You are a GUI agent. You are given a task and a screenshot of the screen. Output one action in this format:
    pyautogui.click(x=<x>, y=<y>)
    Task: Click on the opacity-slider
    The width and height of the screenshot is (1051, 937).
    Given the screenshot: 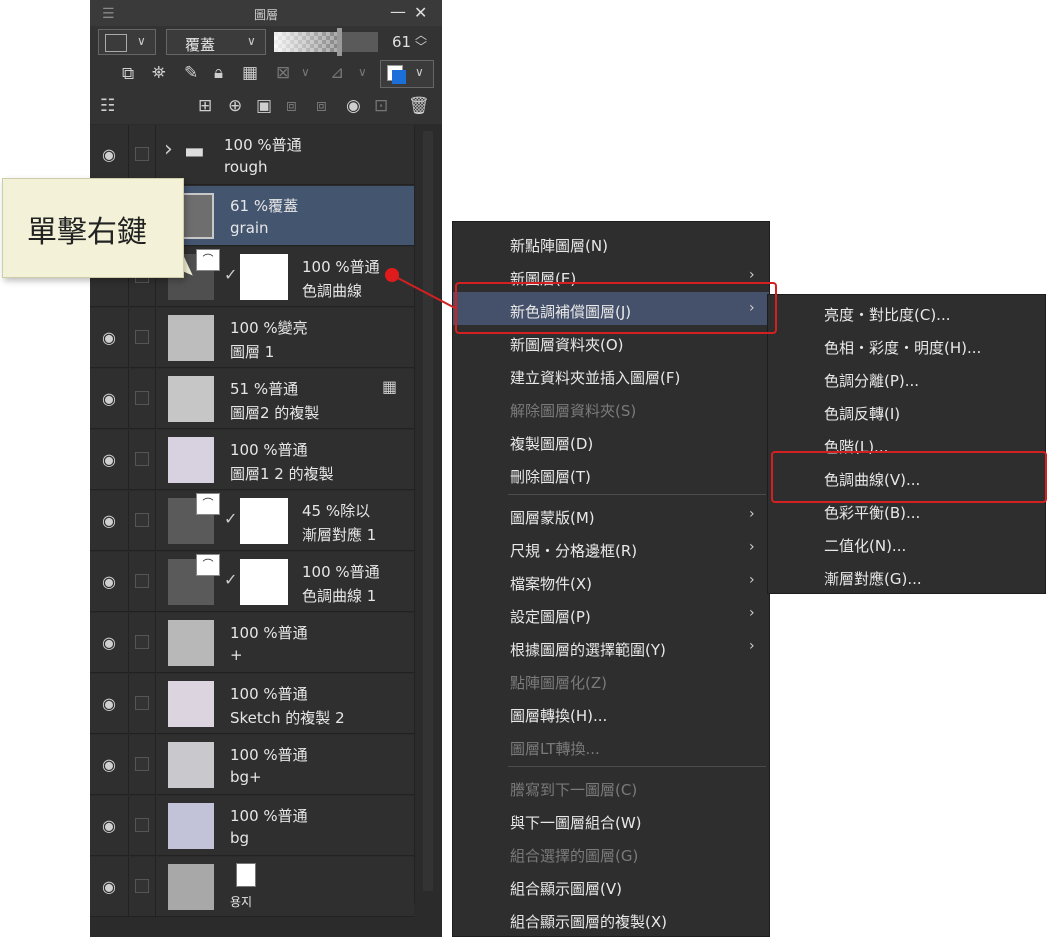 What is the action you would take?
    pyautogui.click(x=326, y=42)
    